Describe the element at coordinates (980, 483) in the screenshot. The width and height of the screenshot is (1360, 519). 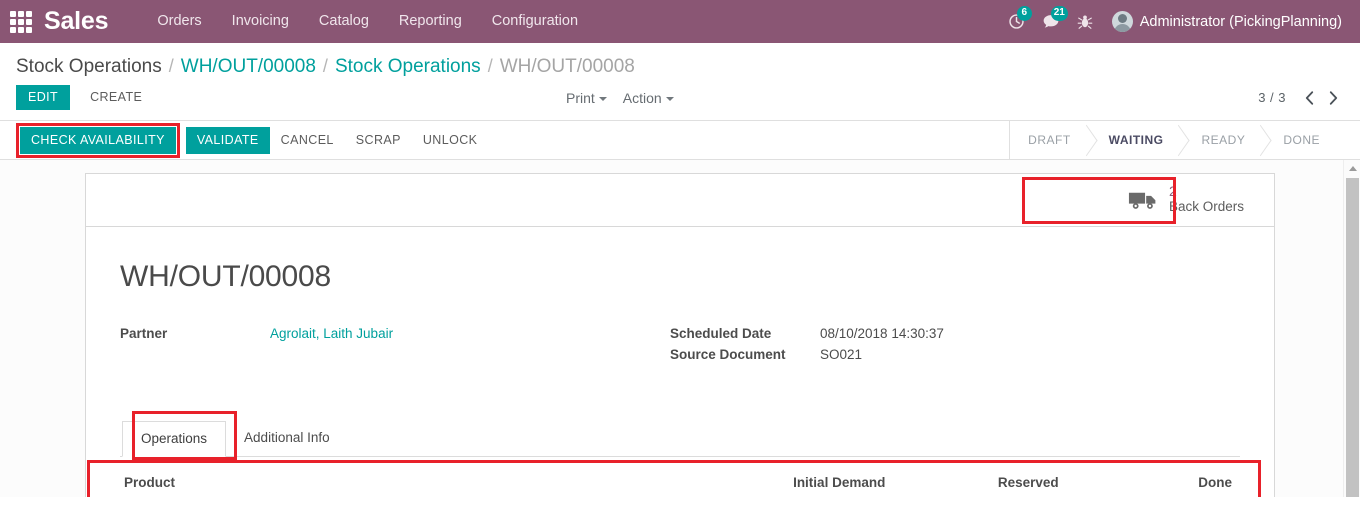
I see `column-header-reserved: Reserved` at that location.